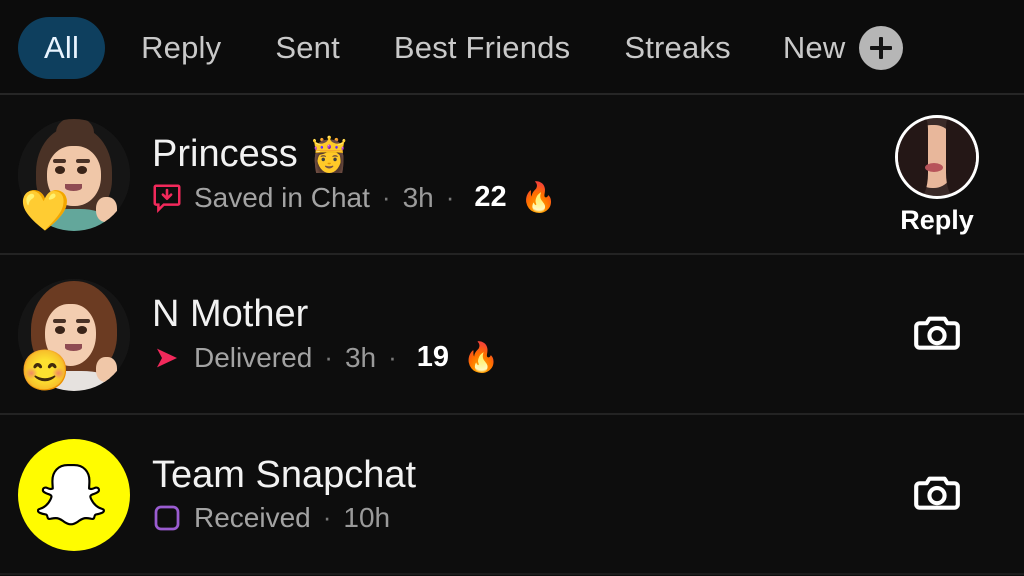 This screenshot has width=1024, height=576. Describe the element at coordinates (253, 357) in the screenshot. I see `chat-status: Delivered` at that location.